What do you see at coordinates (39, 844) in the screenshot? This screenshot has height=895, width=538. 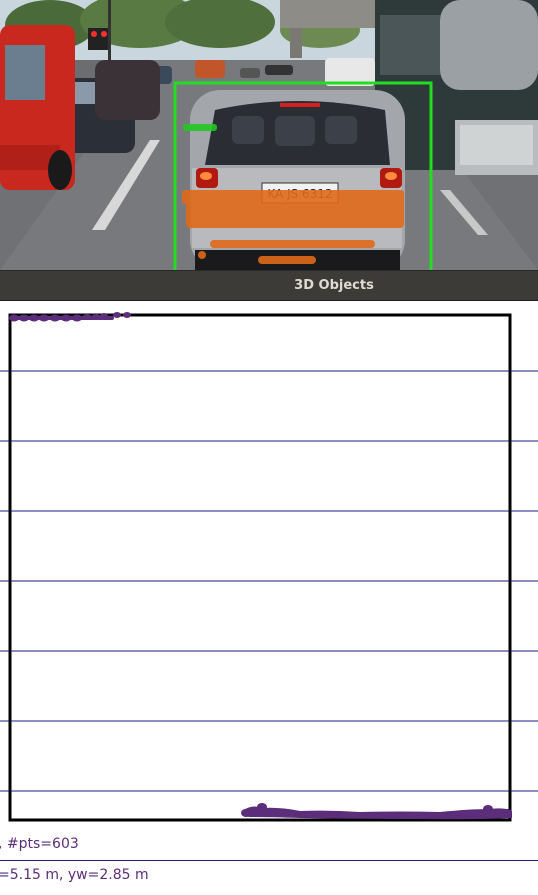 I see `points-count-label: , #pts=603` at bounding box center [39, 844].